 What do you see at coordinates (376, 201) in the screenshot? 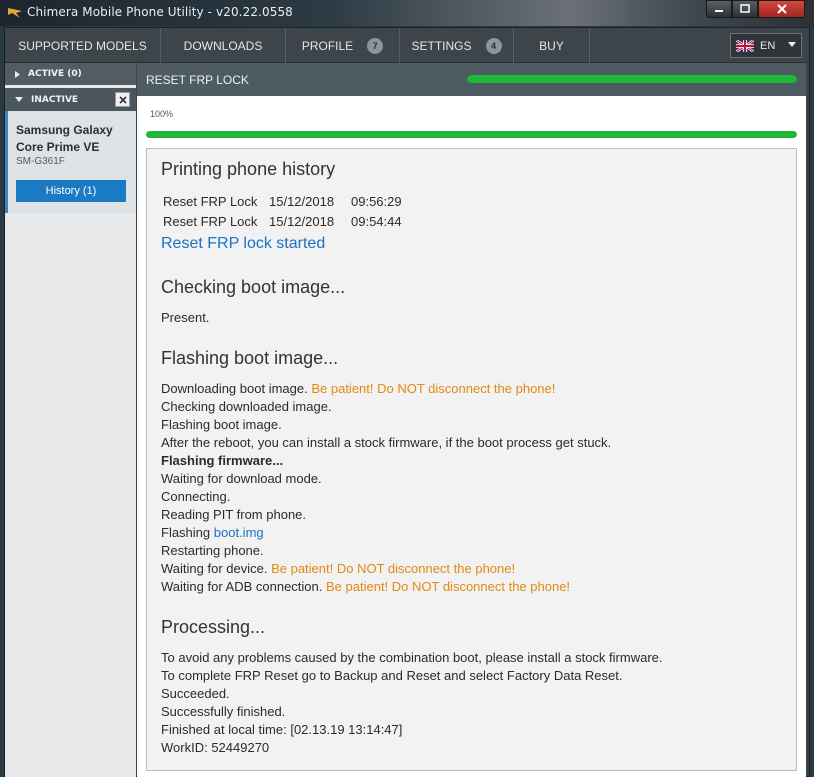
I see `history-time: 09:56:29` at bounding box center [376, 201].